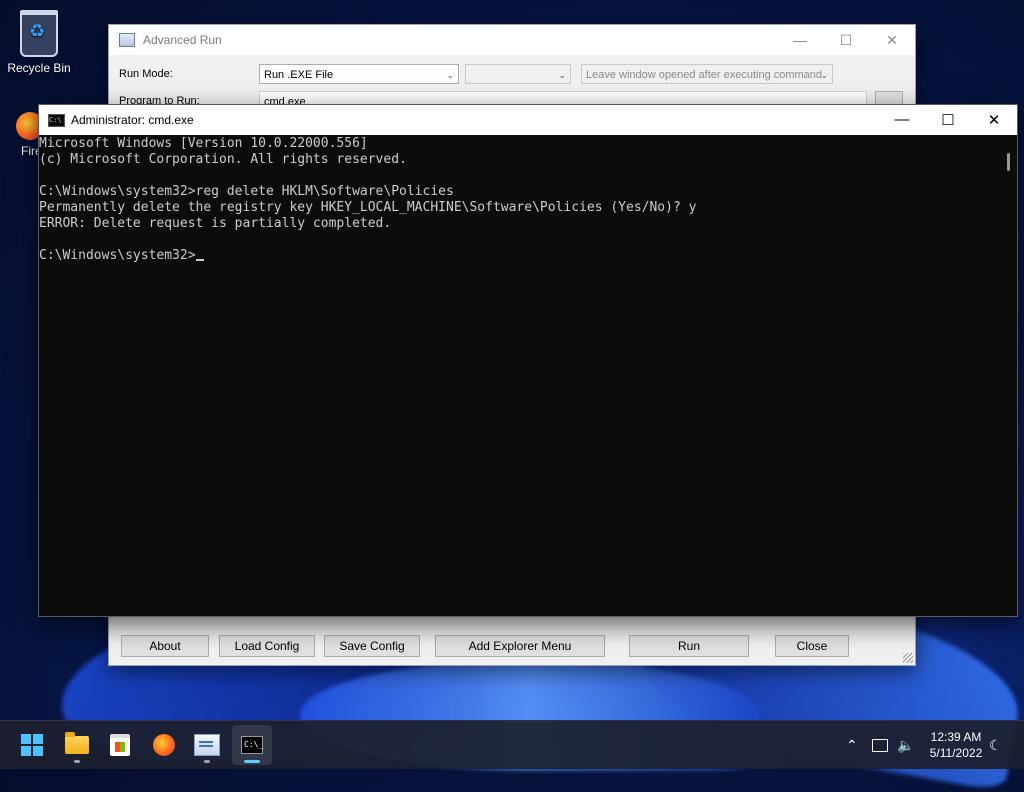  Describe the element at coordinates (812, 646) in the screenshot. I see `close-button: Close` at that location.